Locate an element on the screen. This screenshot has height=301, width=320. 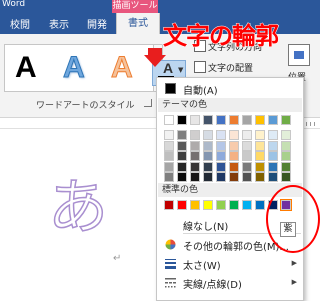
color-tooltip: 紫 is located at coordinates (288, 229).